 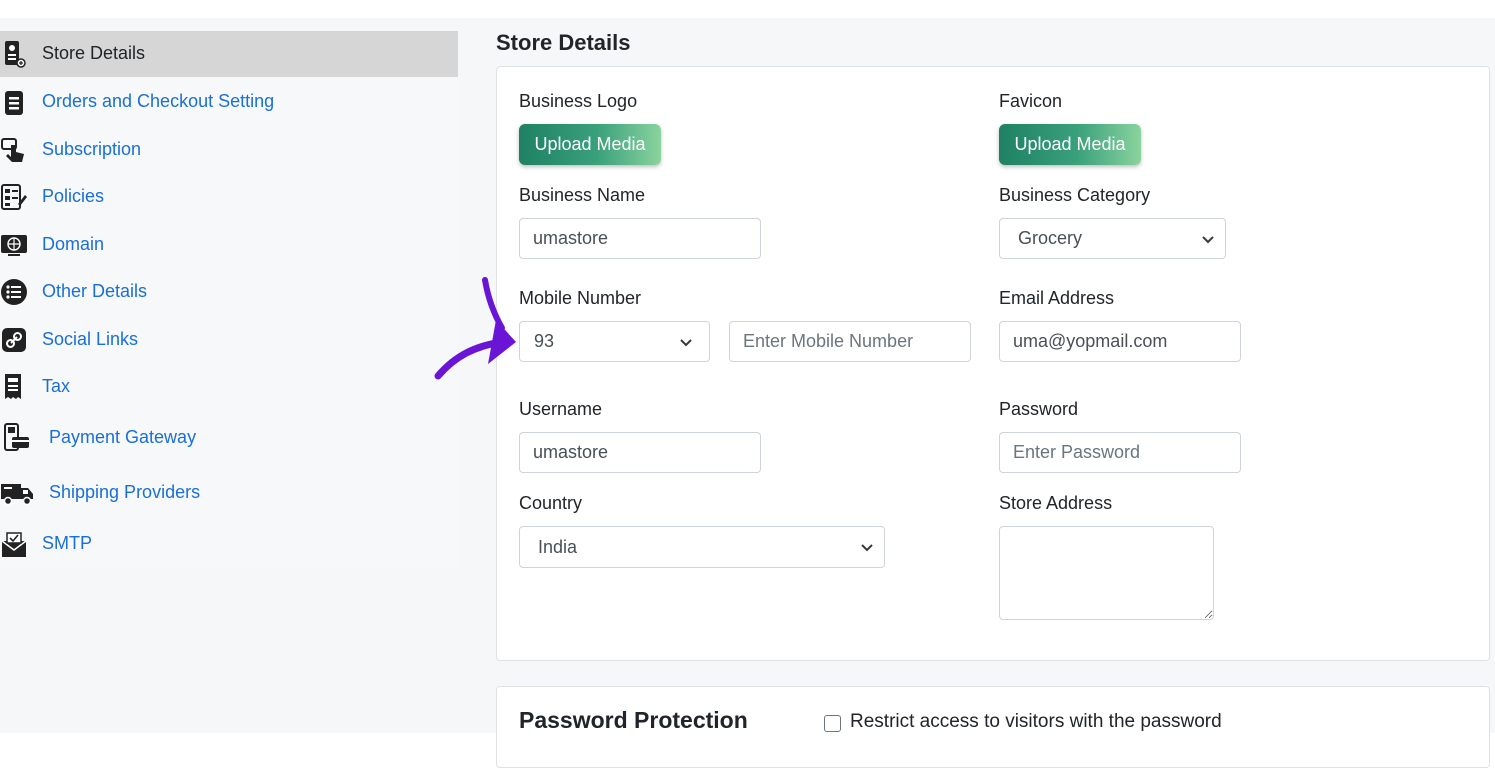 I want to click on password-label: Password, so click(x=1039, y=409).